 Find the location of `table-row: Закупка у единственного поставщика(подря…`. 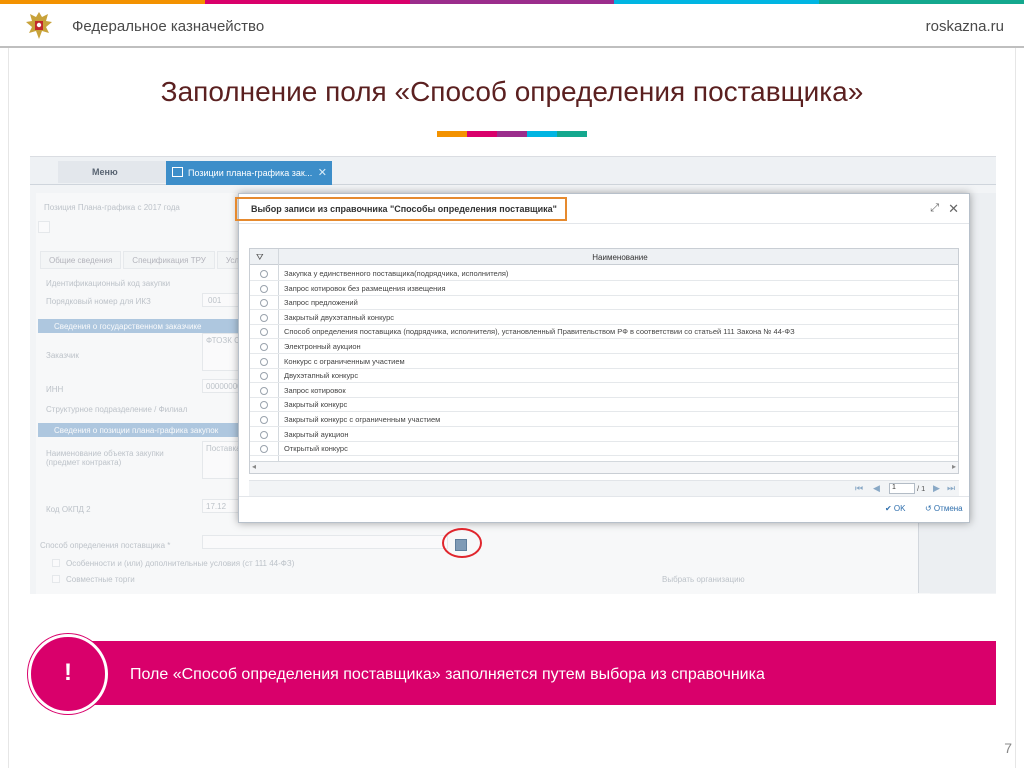

table-row: Закупка у единственного поставщика(подря… is located at coordinates (604, 274).